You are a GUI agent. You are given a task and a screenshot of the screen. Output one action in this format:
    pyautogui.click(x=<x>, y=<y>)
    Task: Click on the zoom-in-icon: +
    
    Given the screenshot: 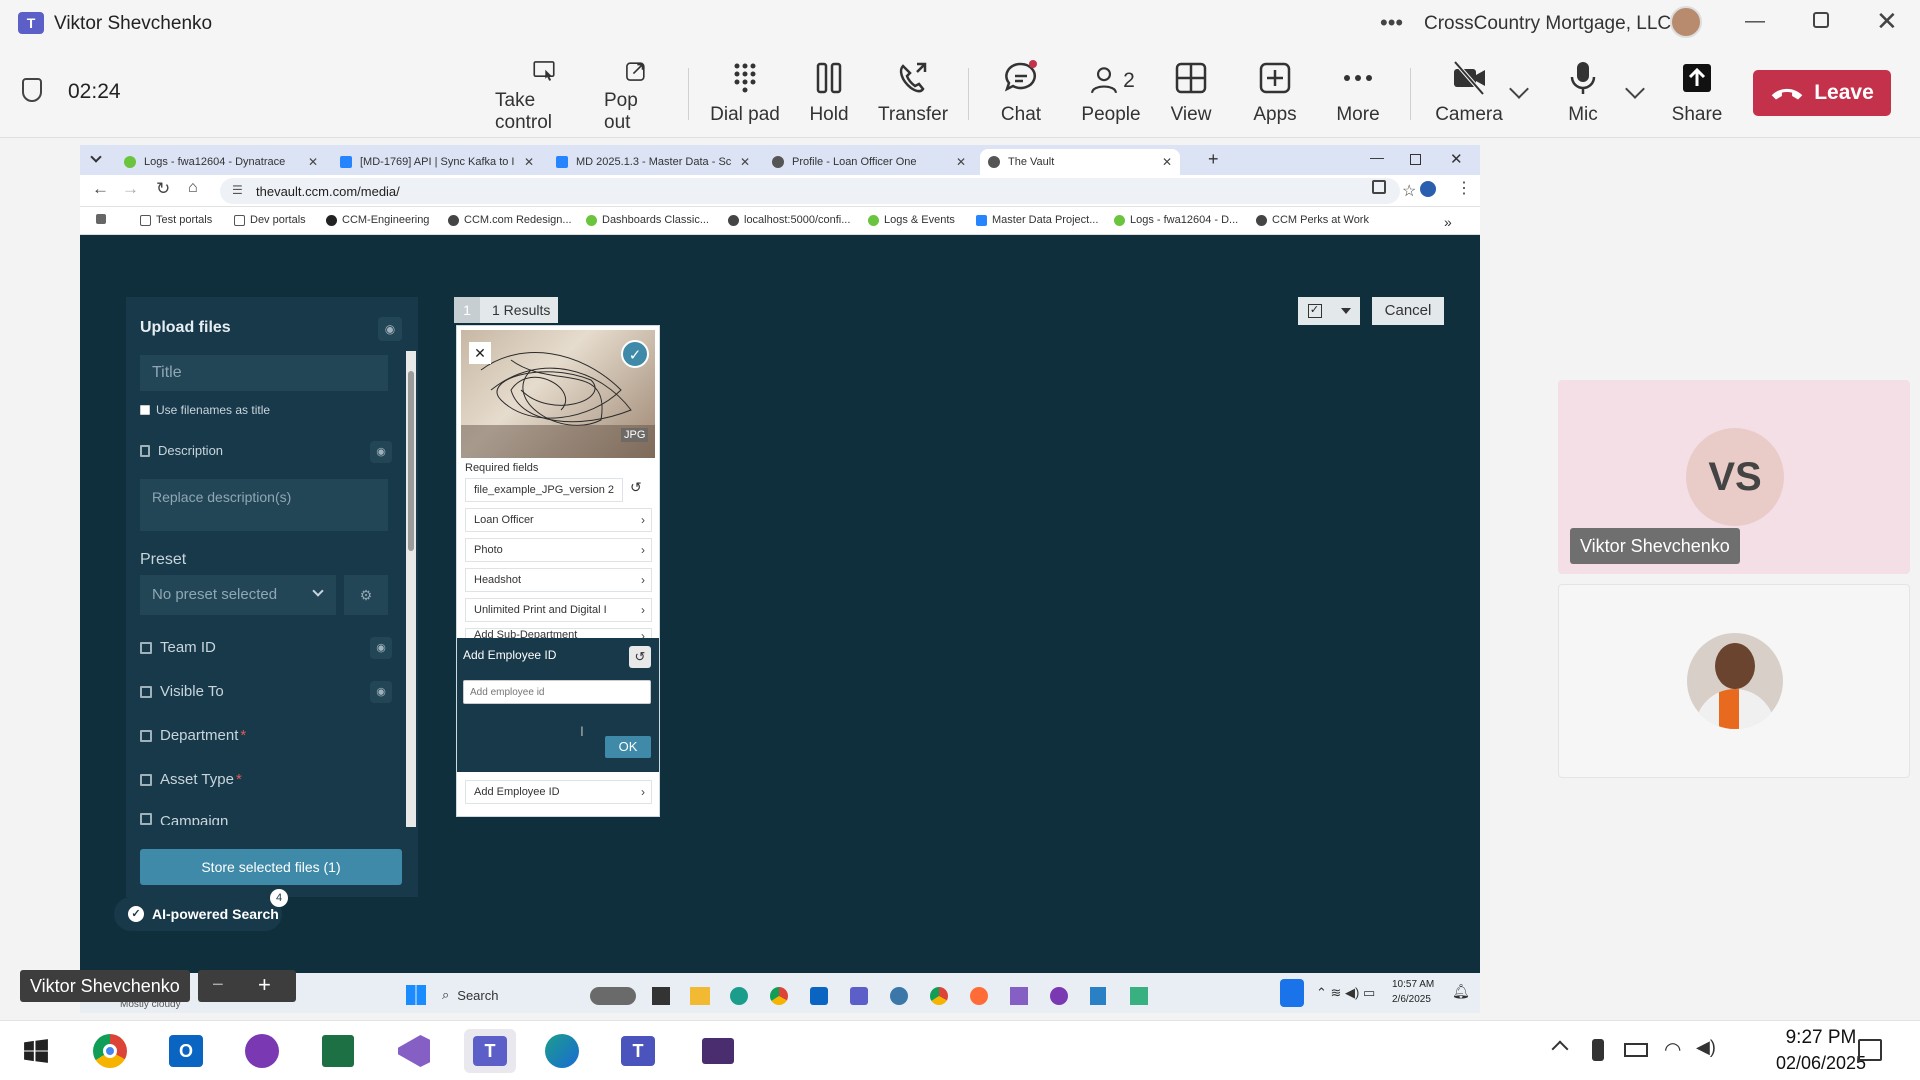 What is the action you would take?
    pyautogui.click(x=264, y=985)
    